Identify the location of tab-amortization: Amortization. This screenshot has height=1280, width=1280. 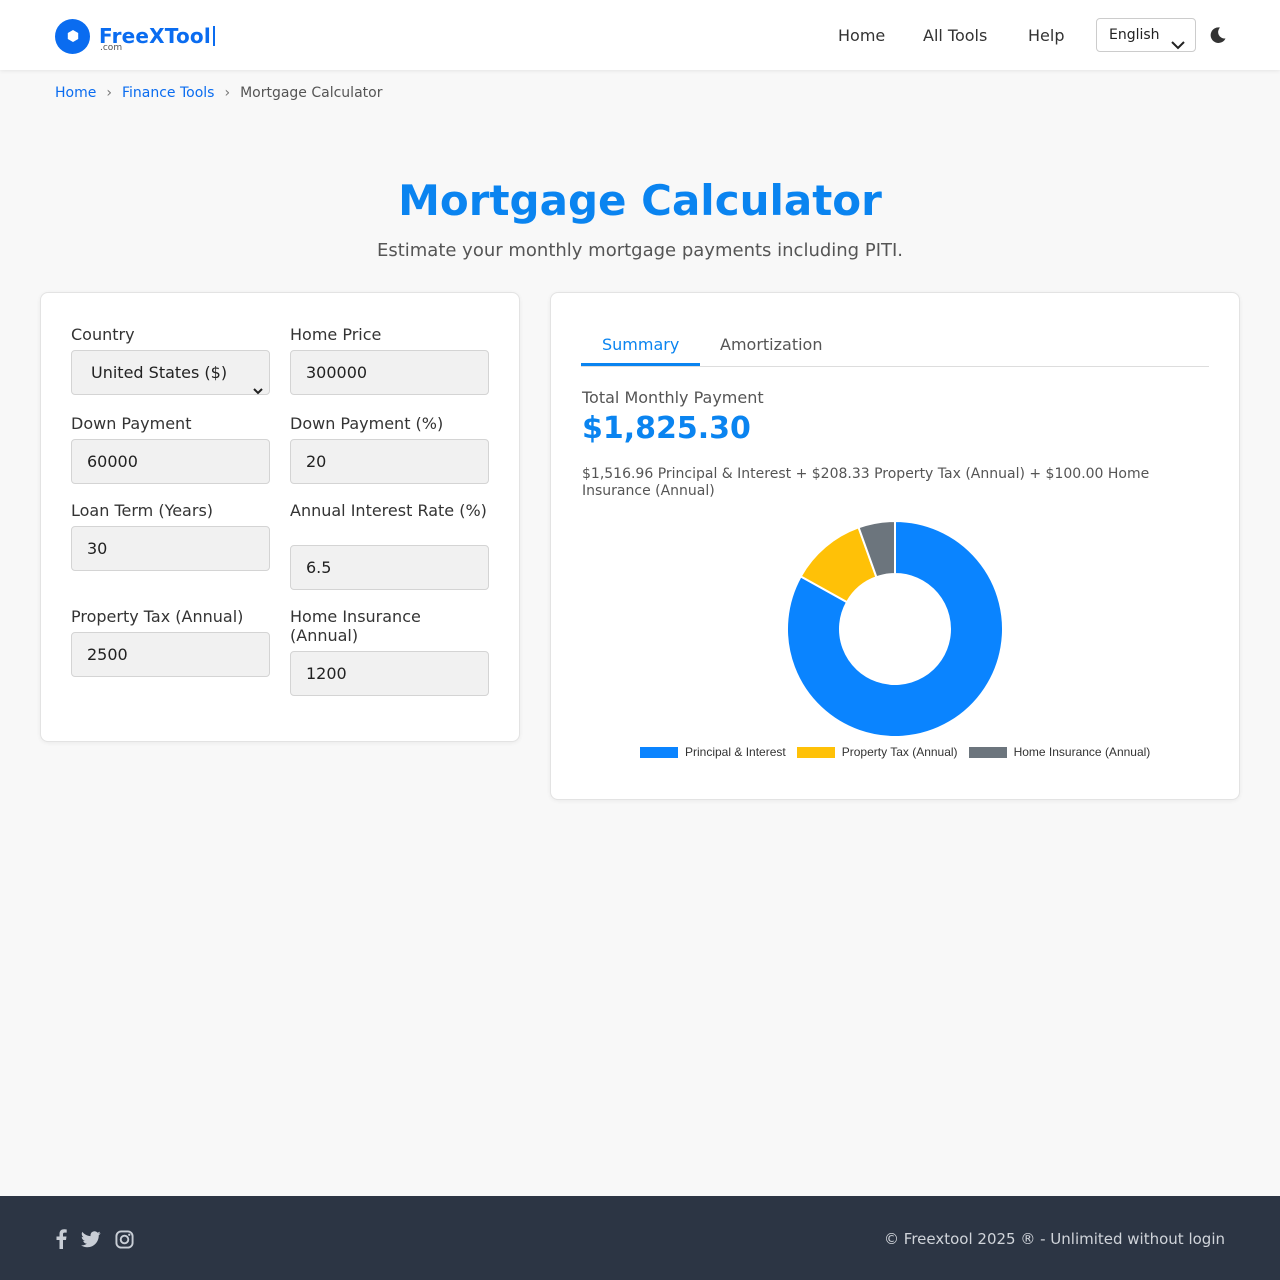
(771, 344).